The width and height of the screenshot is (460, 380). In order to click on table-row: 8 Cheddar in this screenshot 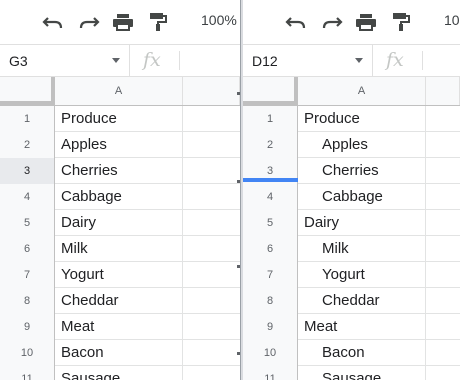, I will do `click(120, 301)`.